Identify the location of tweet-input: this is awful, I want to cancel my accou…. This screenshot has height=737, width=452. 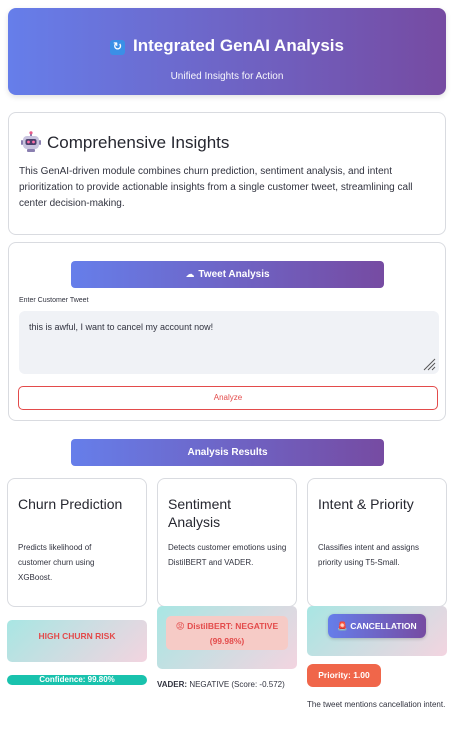
(229, 342).